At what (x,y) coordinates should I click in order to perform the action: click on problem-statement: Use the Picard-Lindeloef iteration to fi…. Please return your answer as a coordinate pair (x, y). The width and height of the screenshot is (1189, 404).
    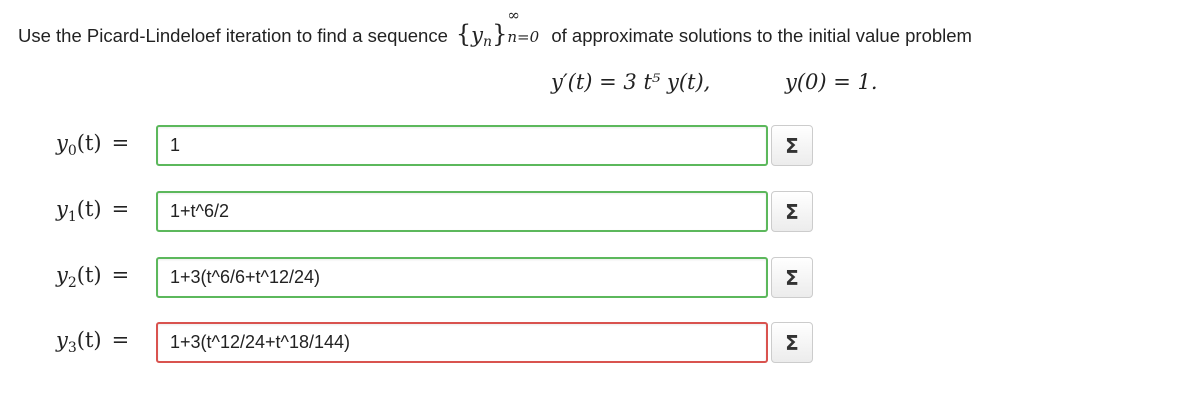
    Looking at the image, I should click on (495, 28).